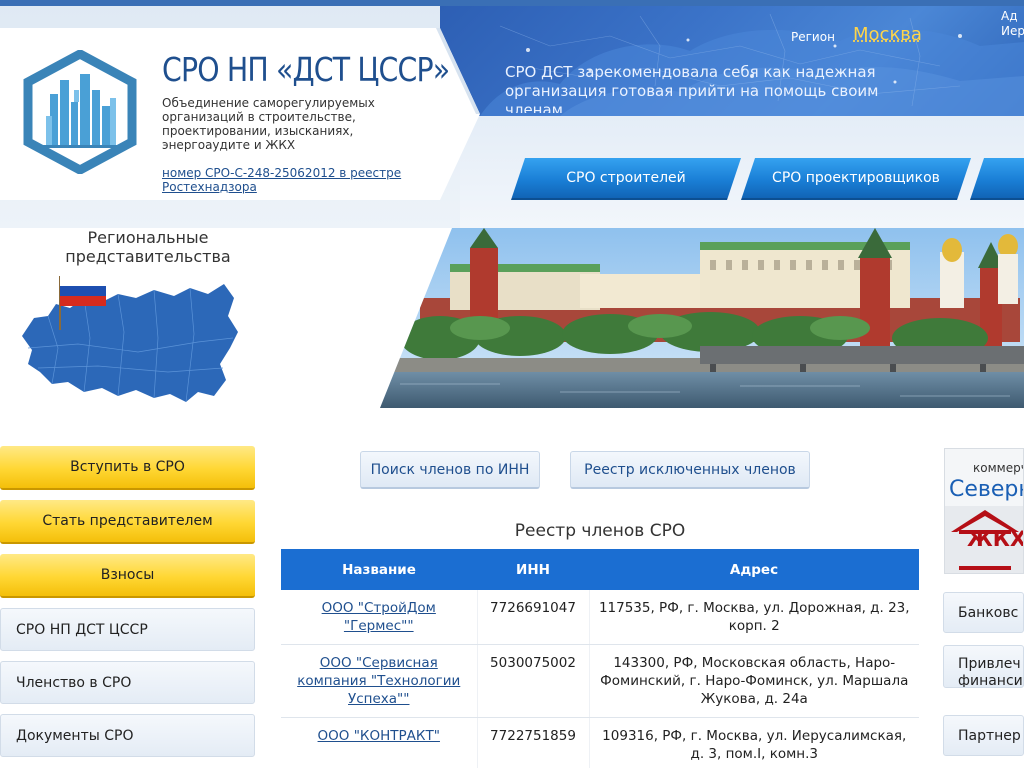 The width and height of the screenshot is (1024, 768). What do you see at coordinates (754, 569) in the screenshot?
I see `column-header: Адрес` at bounding box center [754, 569].